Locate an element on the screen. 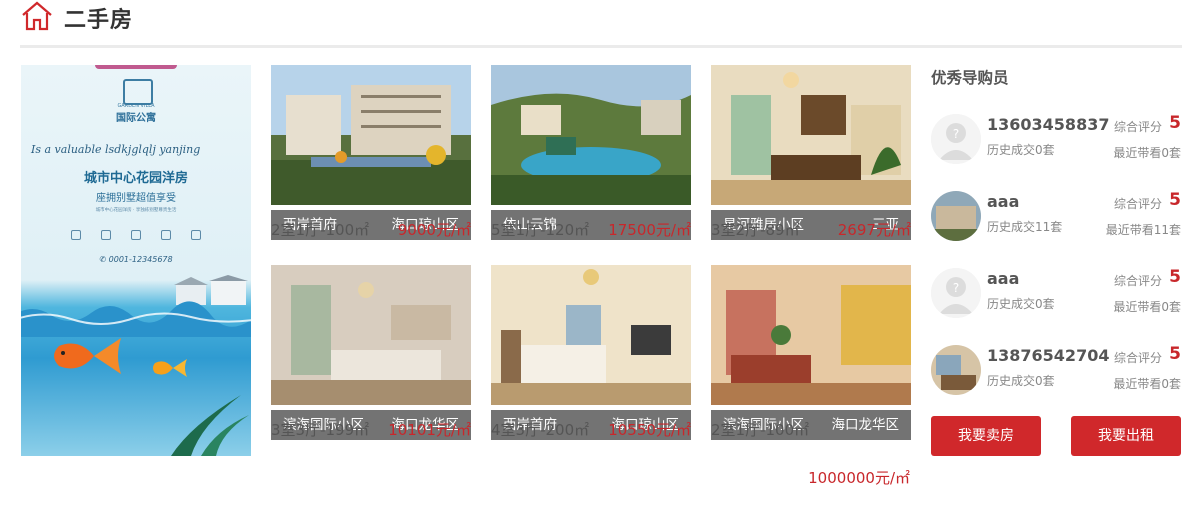 The height and width of the screenshot is (531, 1204). agent-item: 13876542704 历史成交0套 综合评分 5 最近带看0套 is located at coordinates (1056, 370).